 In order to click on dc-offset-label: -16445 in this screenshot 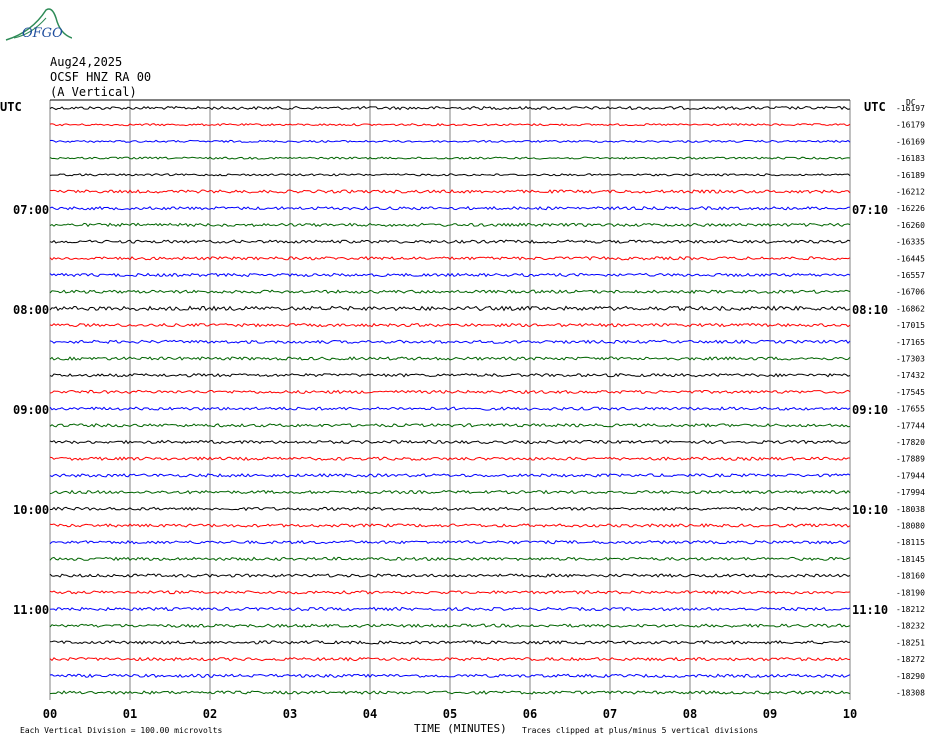, I will do `click(910, 258)`.